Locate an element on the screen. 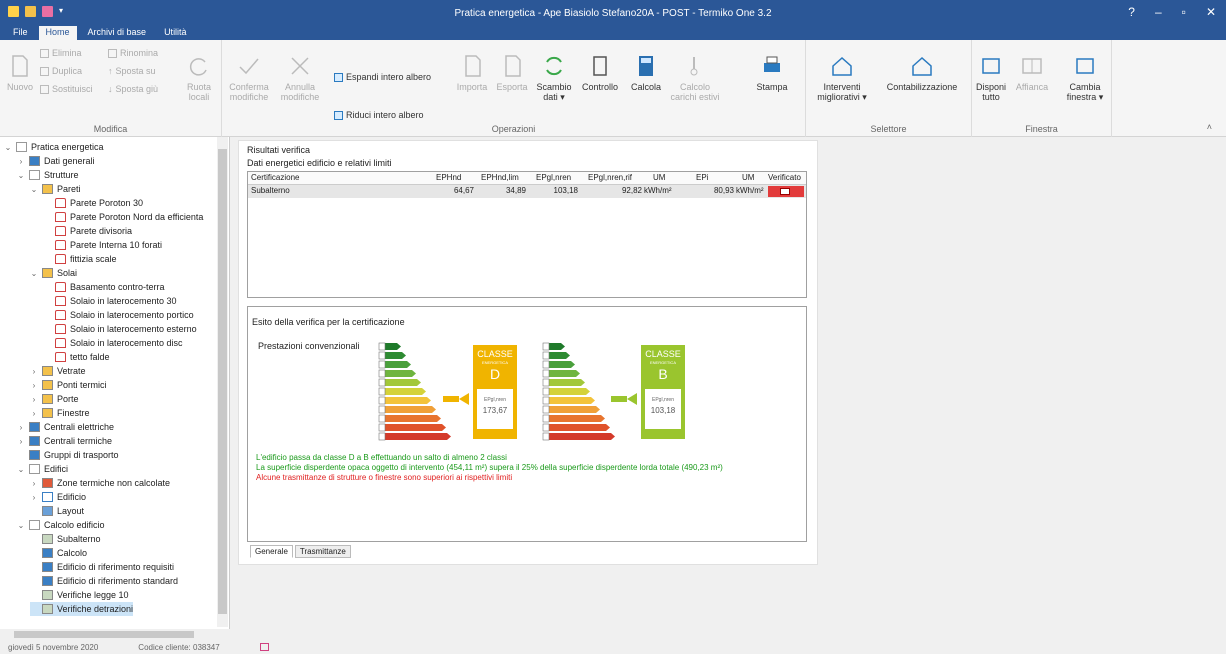 The image size is (1226, 654). tree-node: fittizia scale is located at coordinates (80, 259).